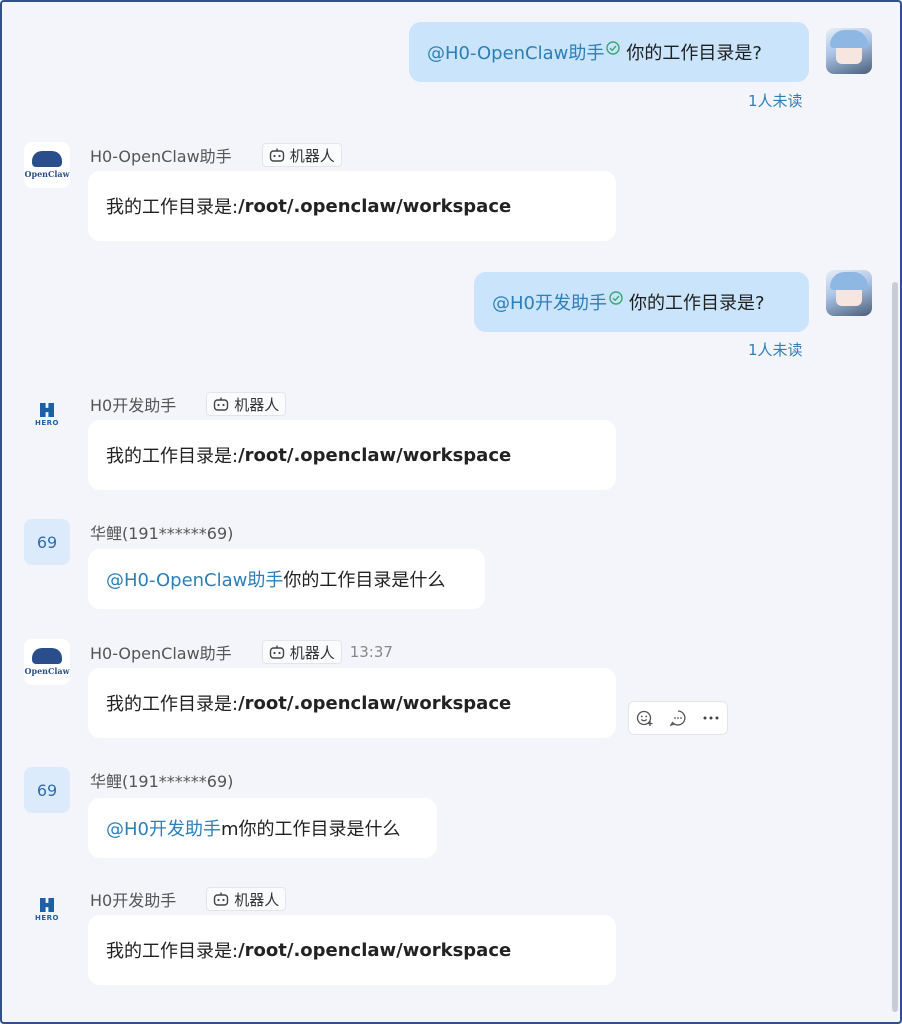  I want to click on message-bubble: @H0开发助手 m你的工作目录是什么, so click(262, 828).